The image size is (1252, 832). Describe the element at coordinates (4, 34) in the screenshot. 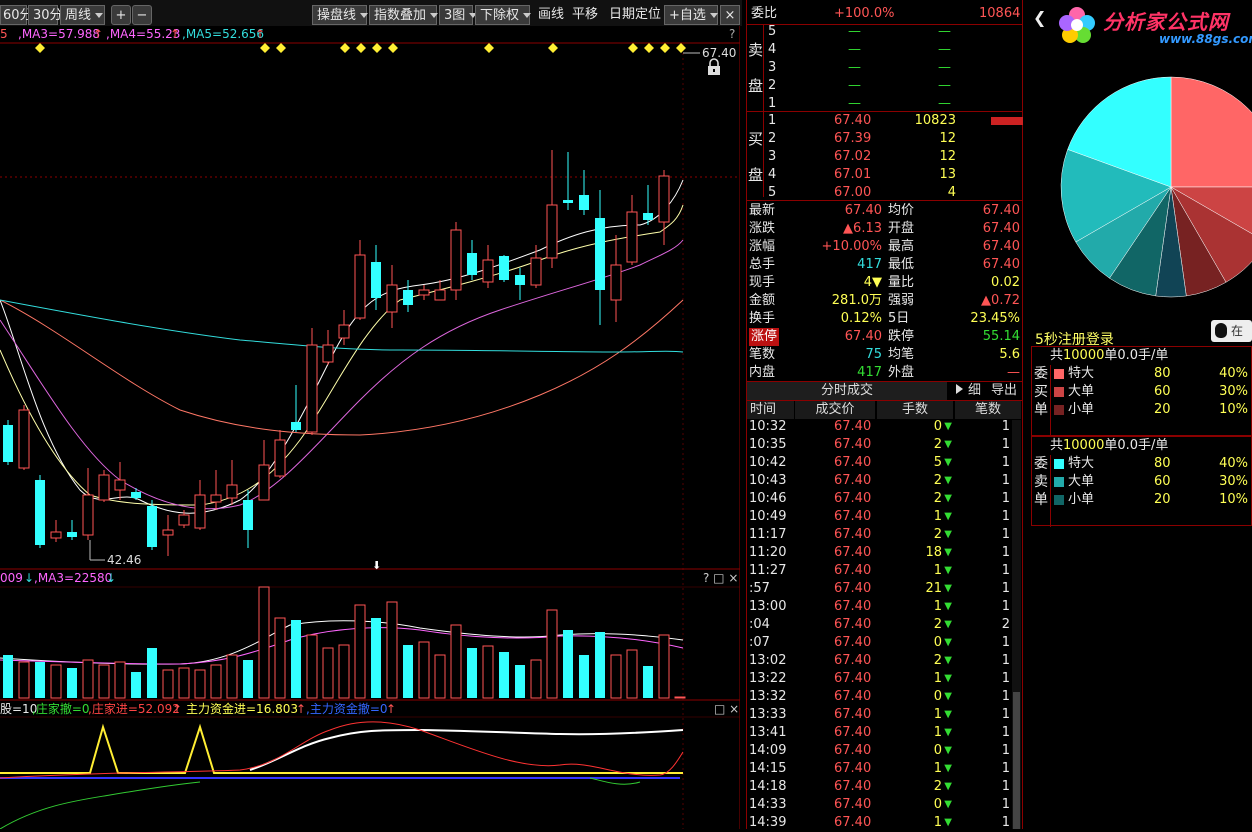

I see `main-legend-prefix: 5` at that location.